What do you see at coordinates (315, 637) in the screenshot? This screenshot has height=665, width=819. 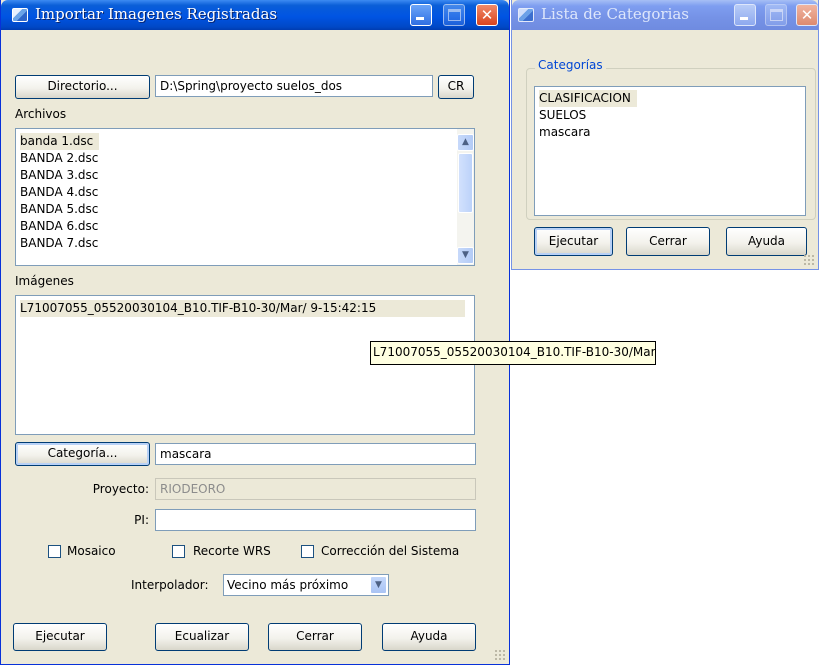 I see `cerrar-button: Cerrar` at bounding box center [315, 637].